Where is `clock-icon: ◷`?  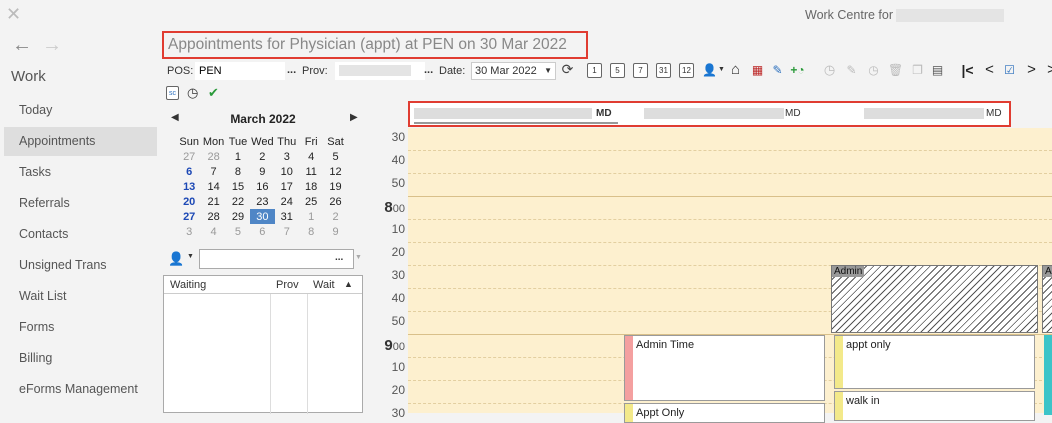
clock-icon: ◷ is located at coordinates (829, 70).